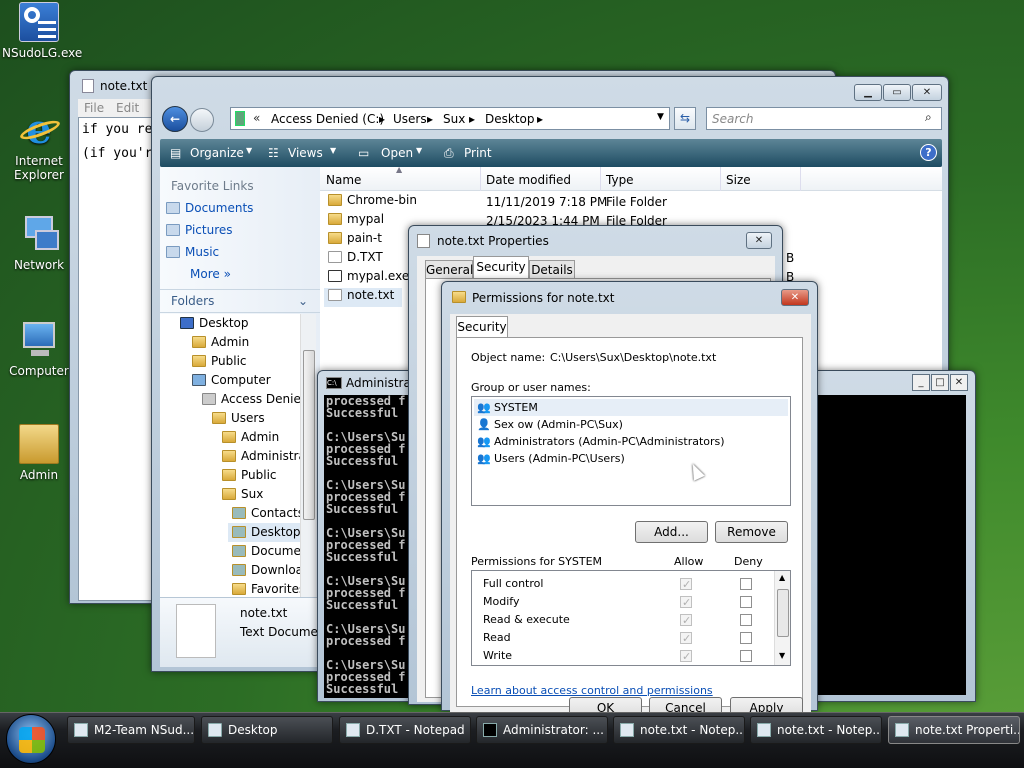 This screenshot has height=768, width=1024. I want to click on col-size: Size, so click(738, 180).